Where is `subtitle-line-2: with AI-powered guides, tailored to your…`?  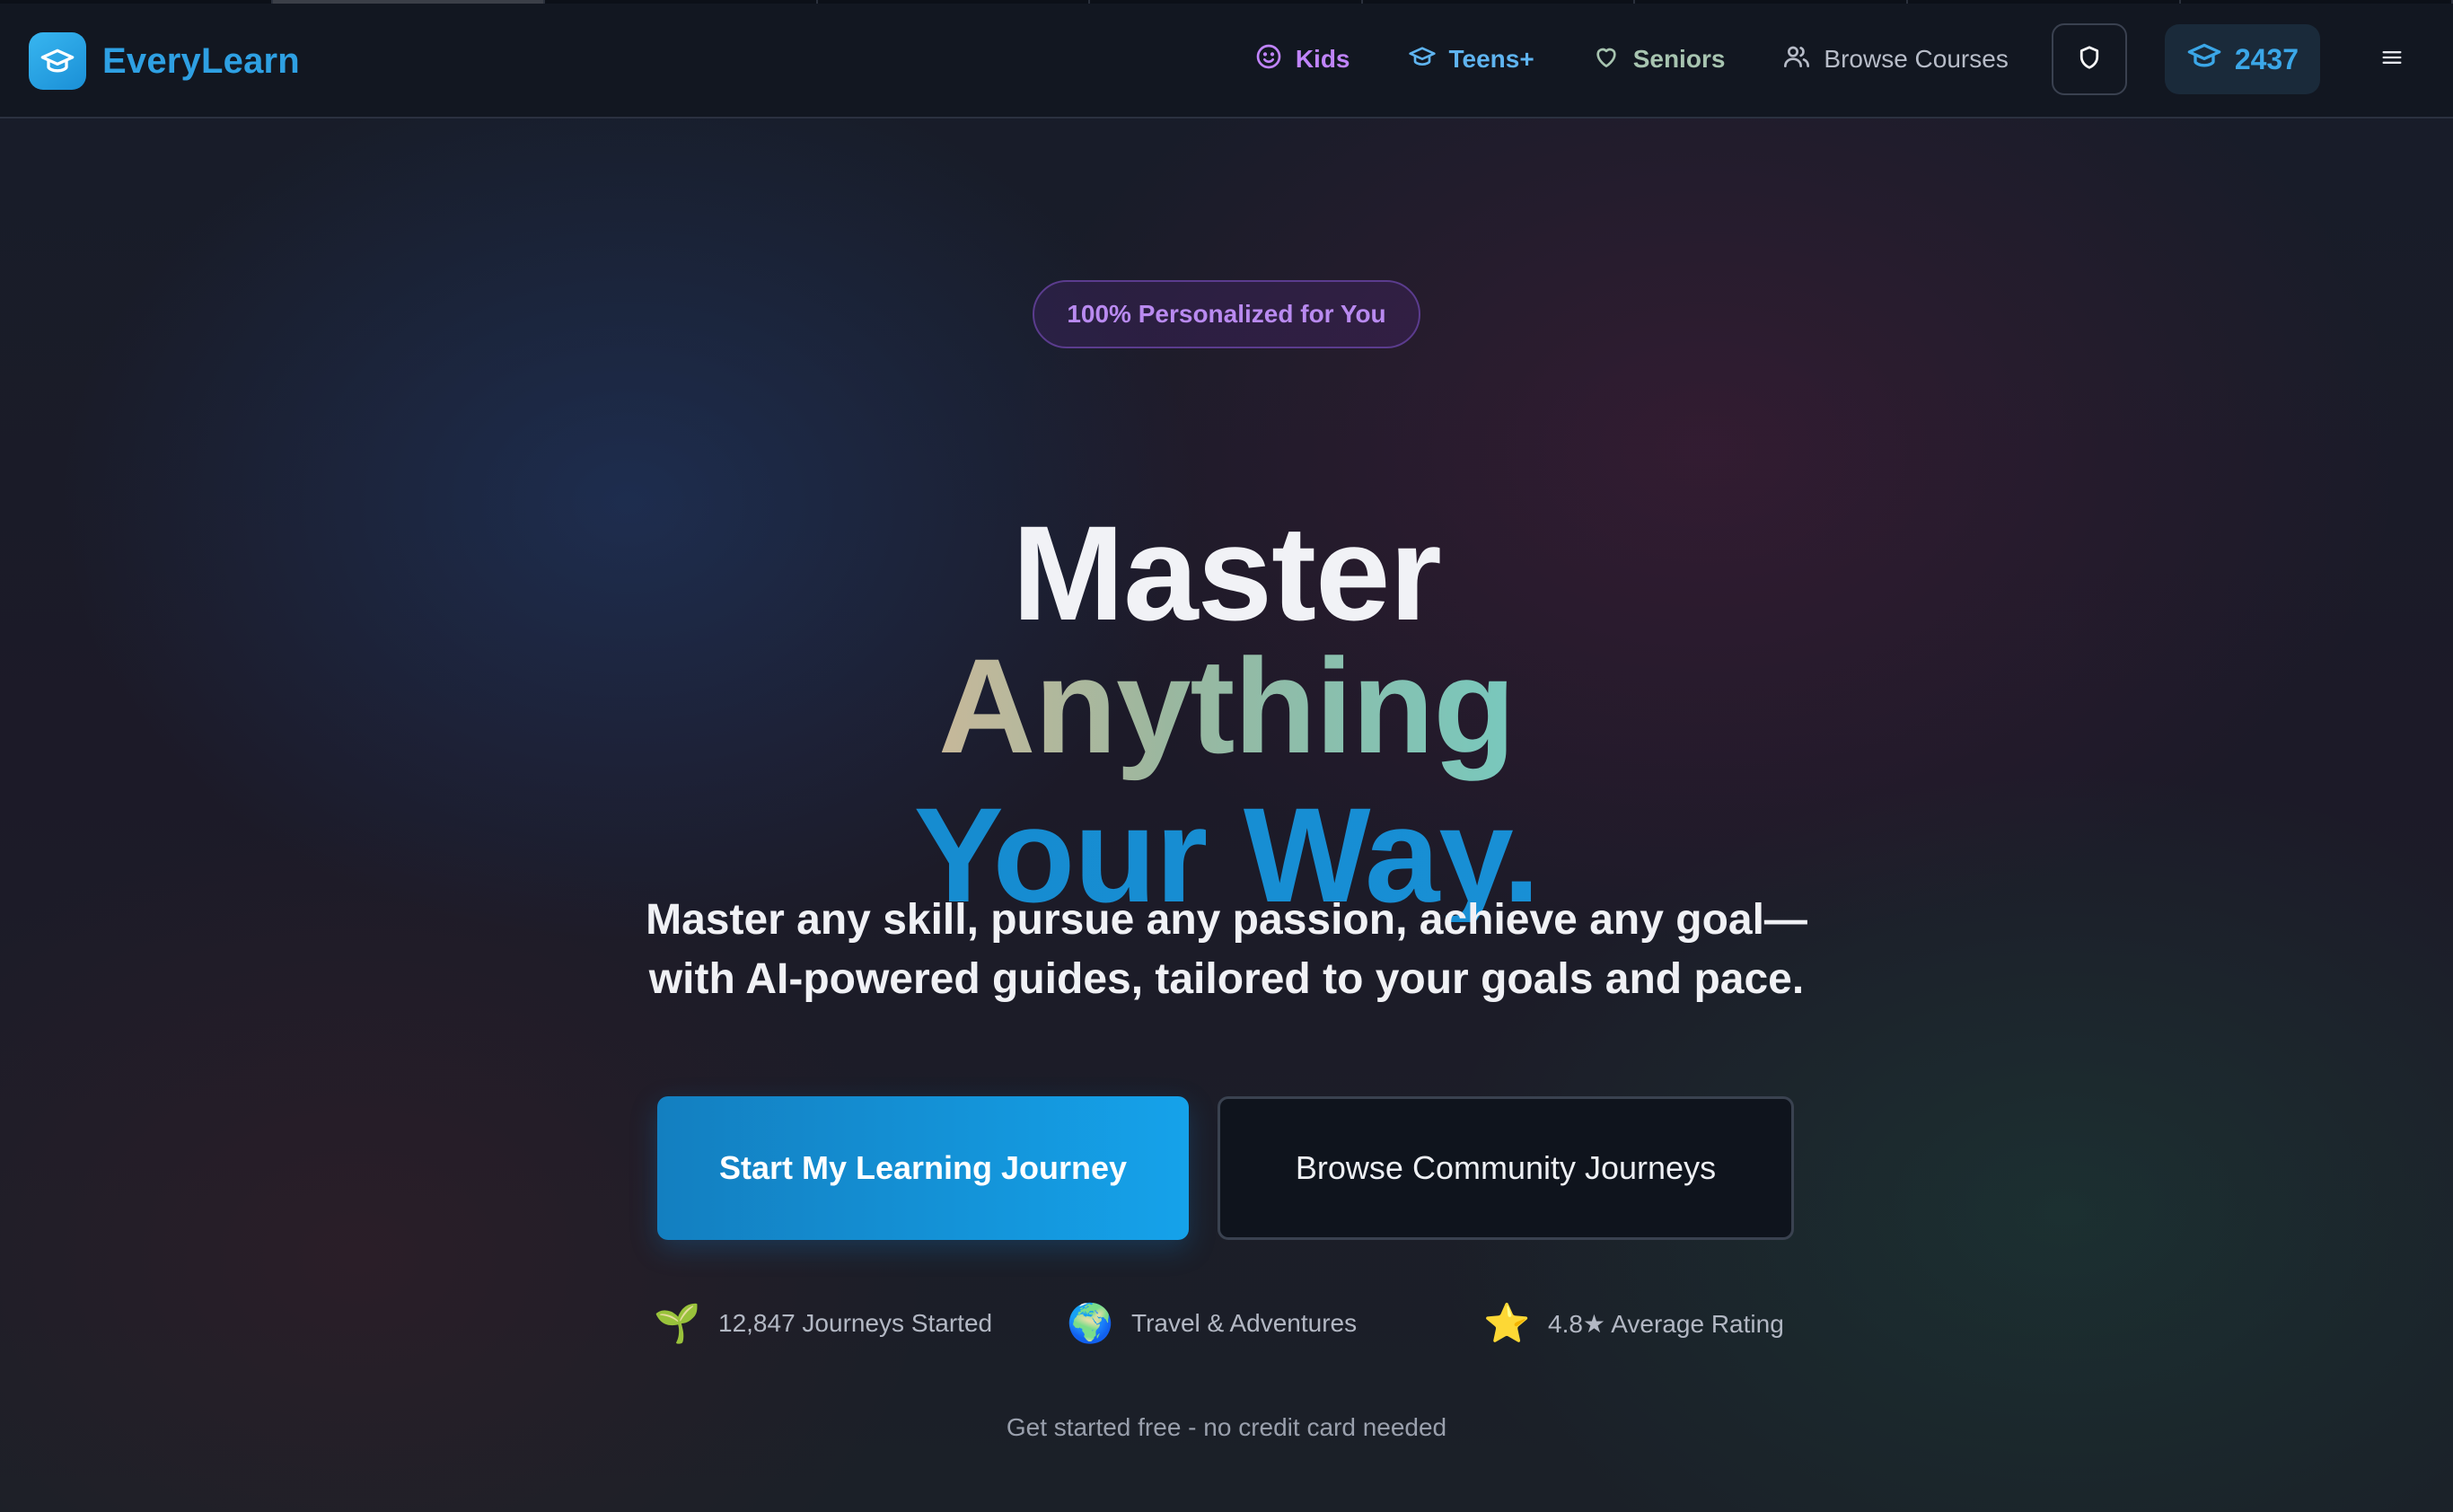
subtitle-line-2: with AI-powered guides, tailored to your… is located at coordinates (1226, 979).